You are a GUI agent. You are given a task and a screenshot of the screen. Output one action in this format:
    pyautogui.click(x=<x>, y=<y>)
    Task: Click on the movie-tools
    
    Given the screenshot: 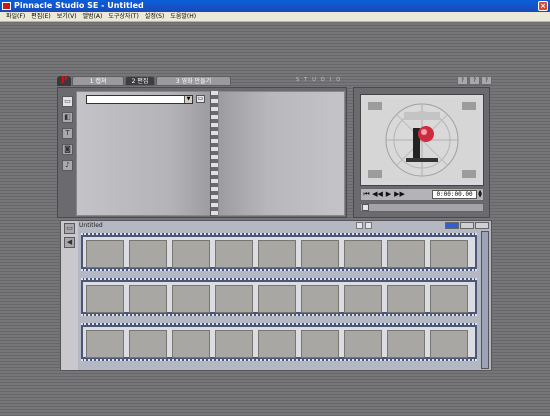 What is the action you would take?
    pyautogui.click(x=363, y=225)
    